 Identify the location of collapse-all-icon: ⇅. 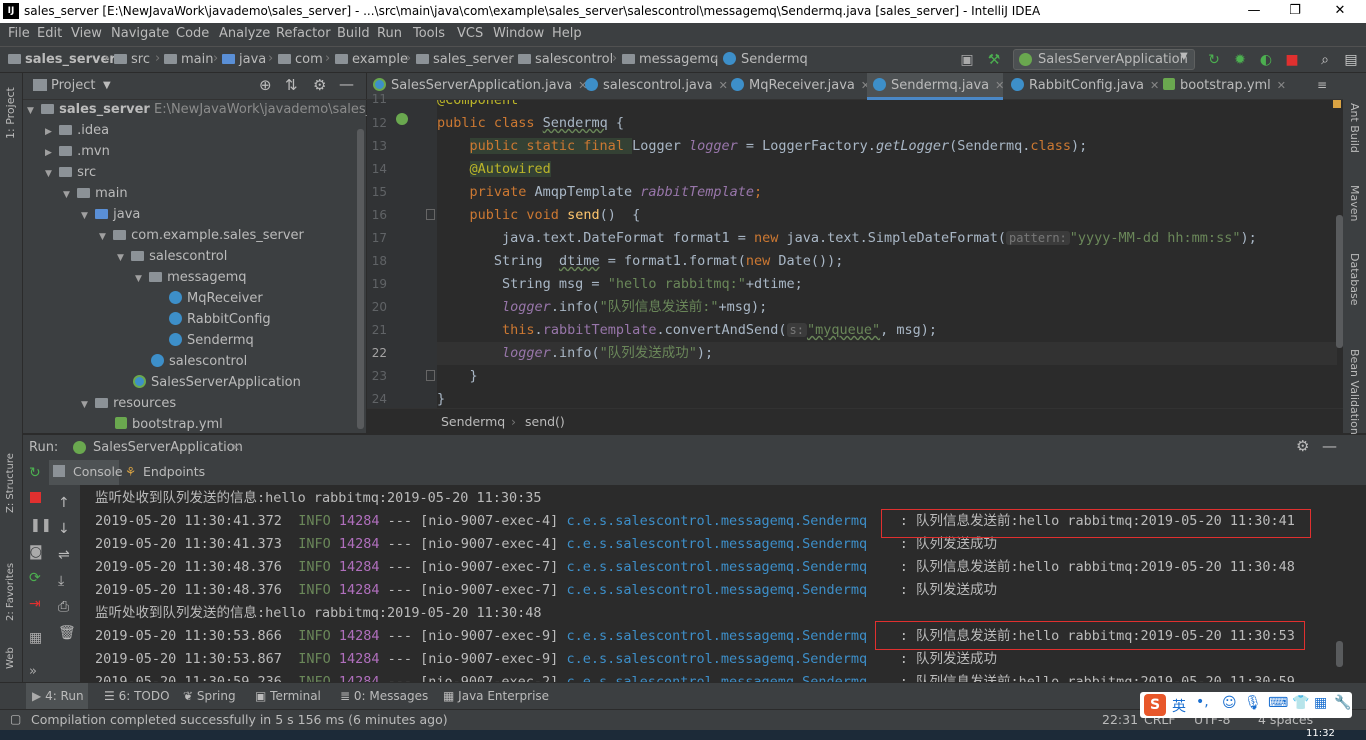
(291, 85).